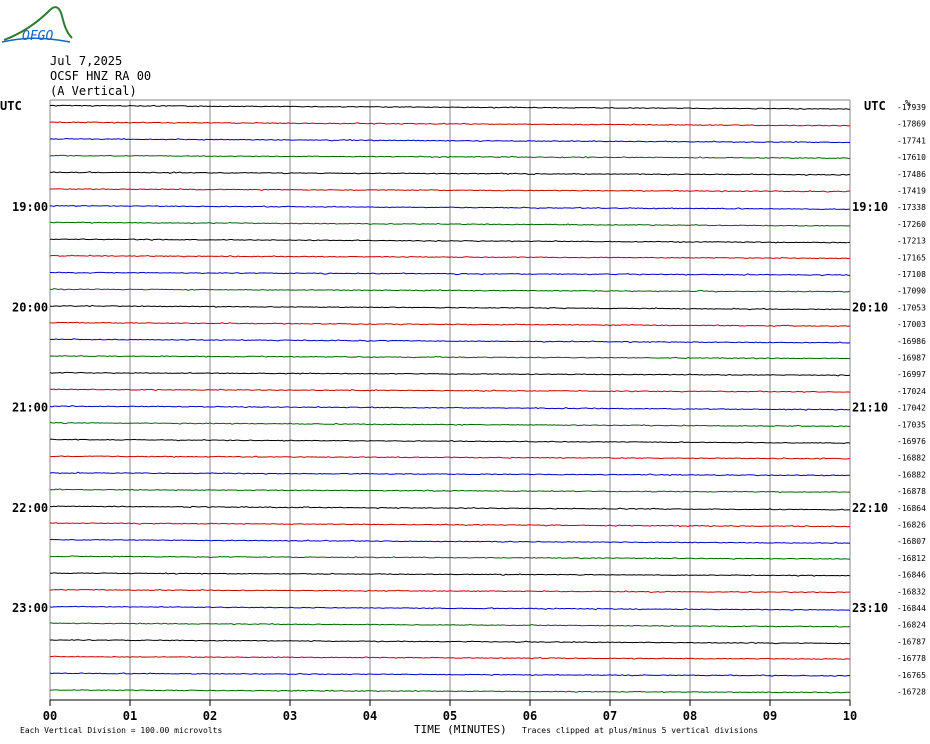  What do you see at coordinates (50, 716) in the screenshot?
I see `x-tick-label: 00` at bounding box center [50, 716].